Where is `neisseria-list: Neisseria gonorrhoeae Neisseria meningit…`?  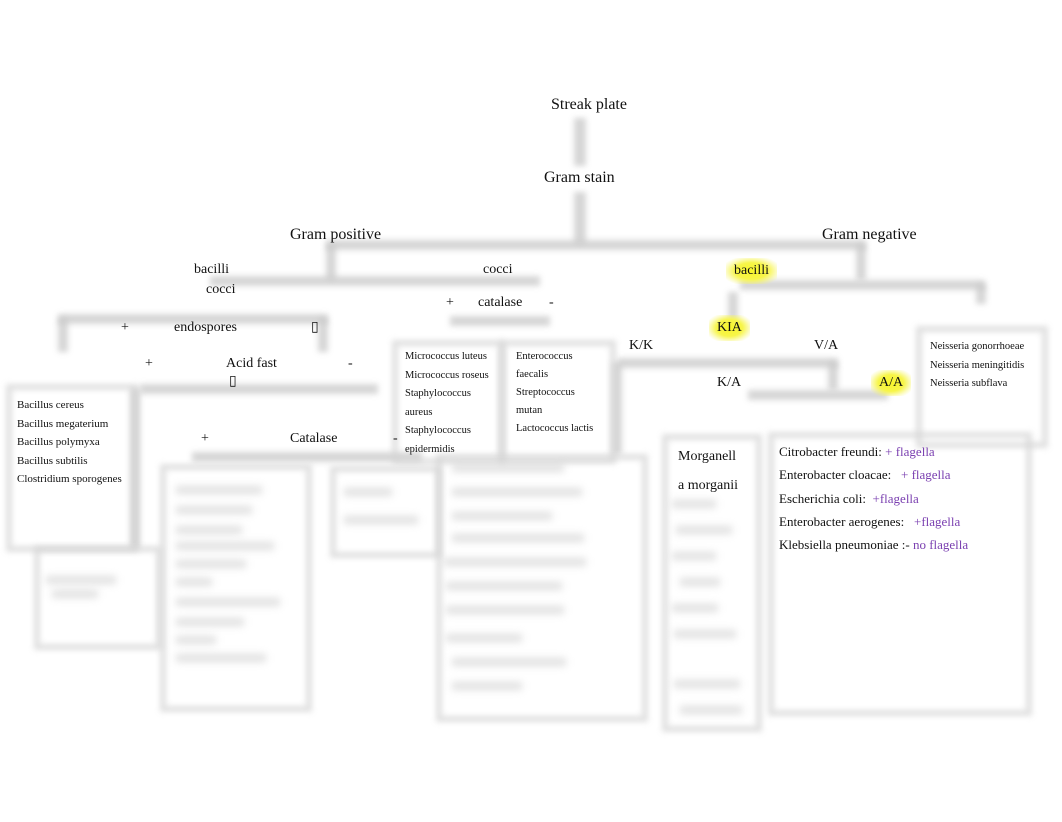 neisseria-list: Neisseria gonorrhoeae Neisseria meningit… is located at coordinates (977, 366).